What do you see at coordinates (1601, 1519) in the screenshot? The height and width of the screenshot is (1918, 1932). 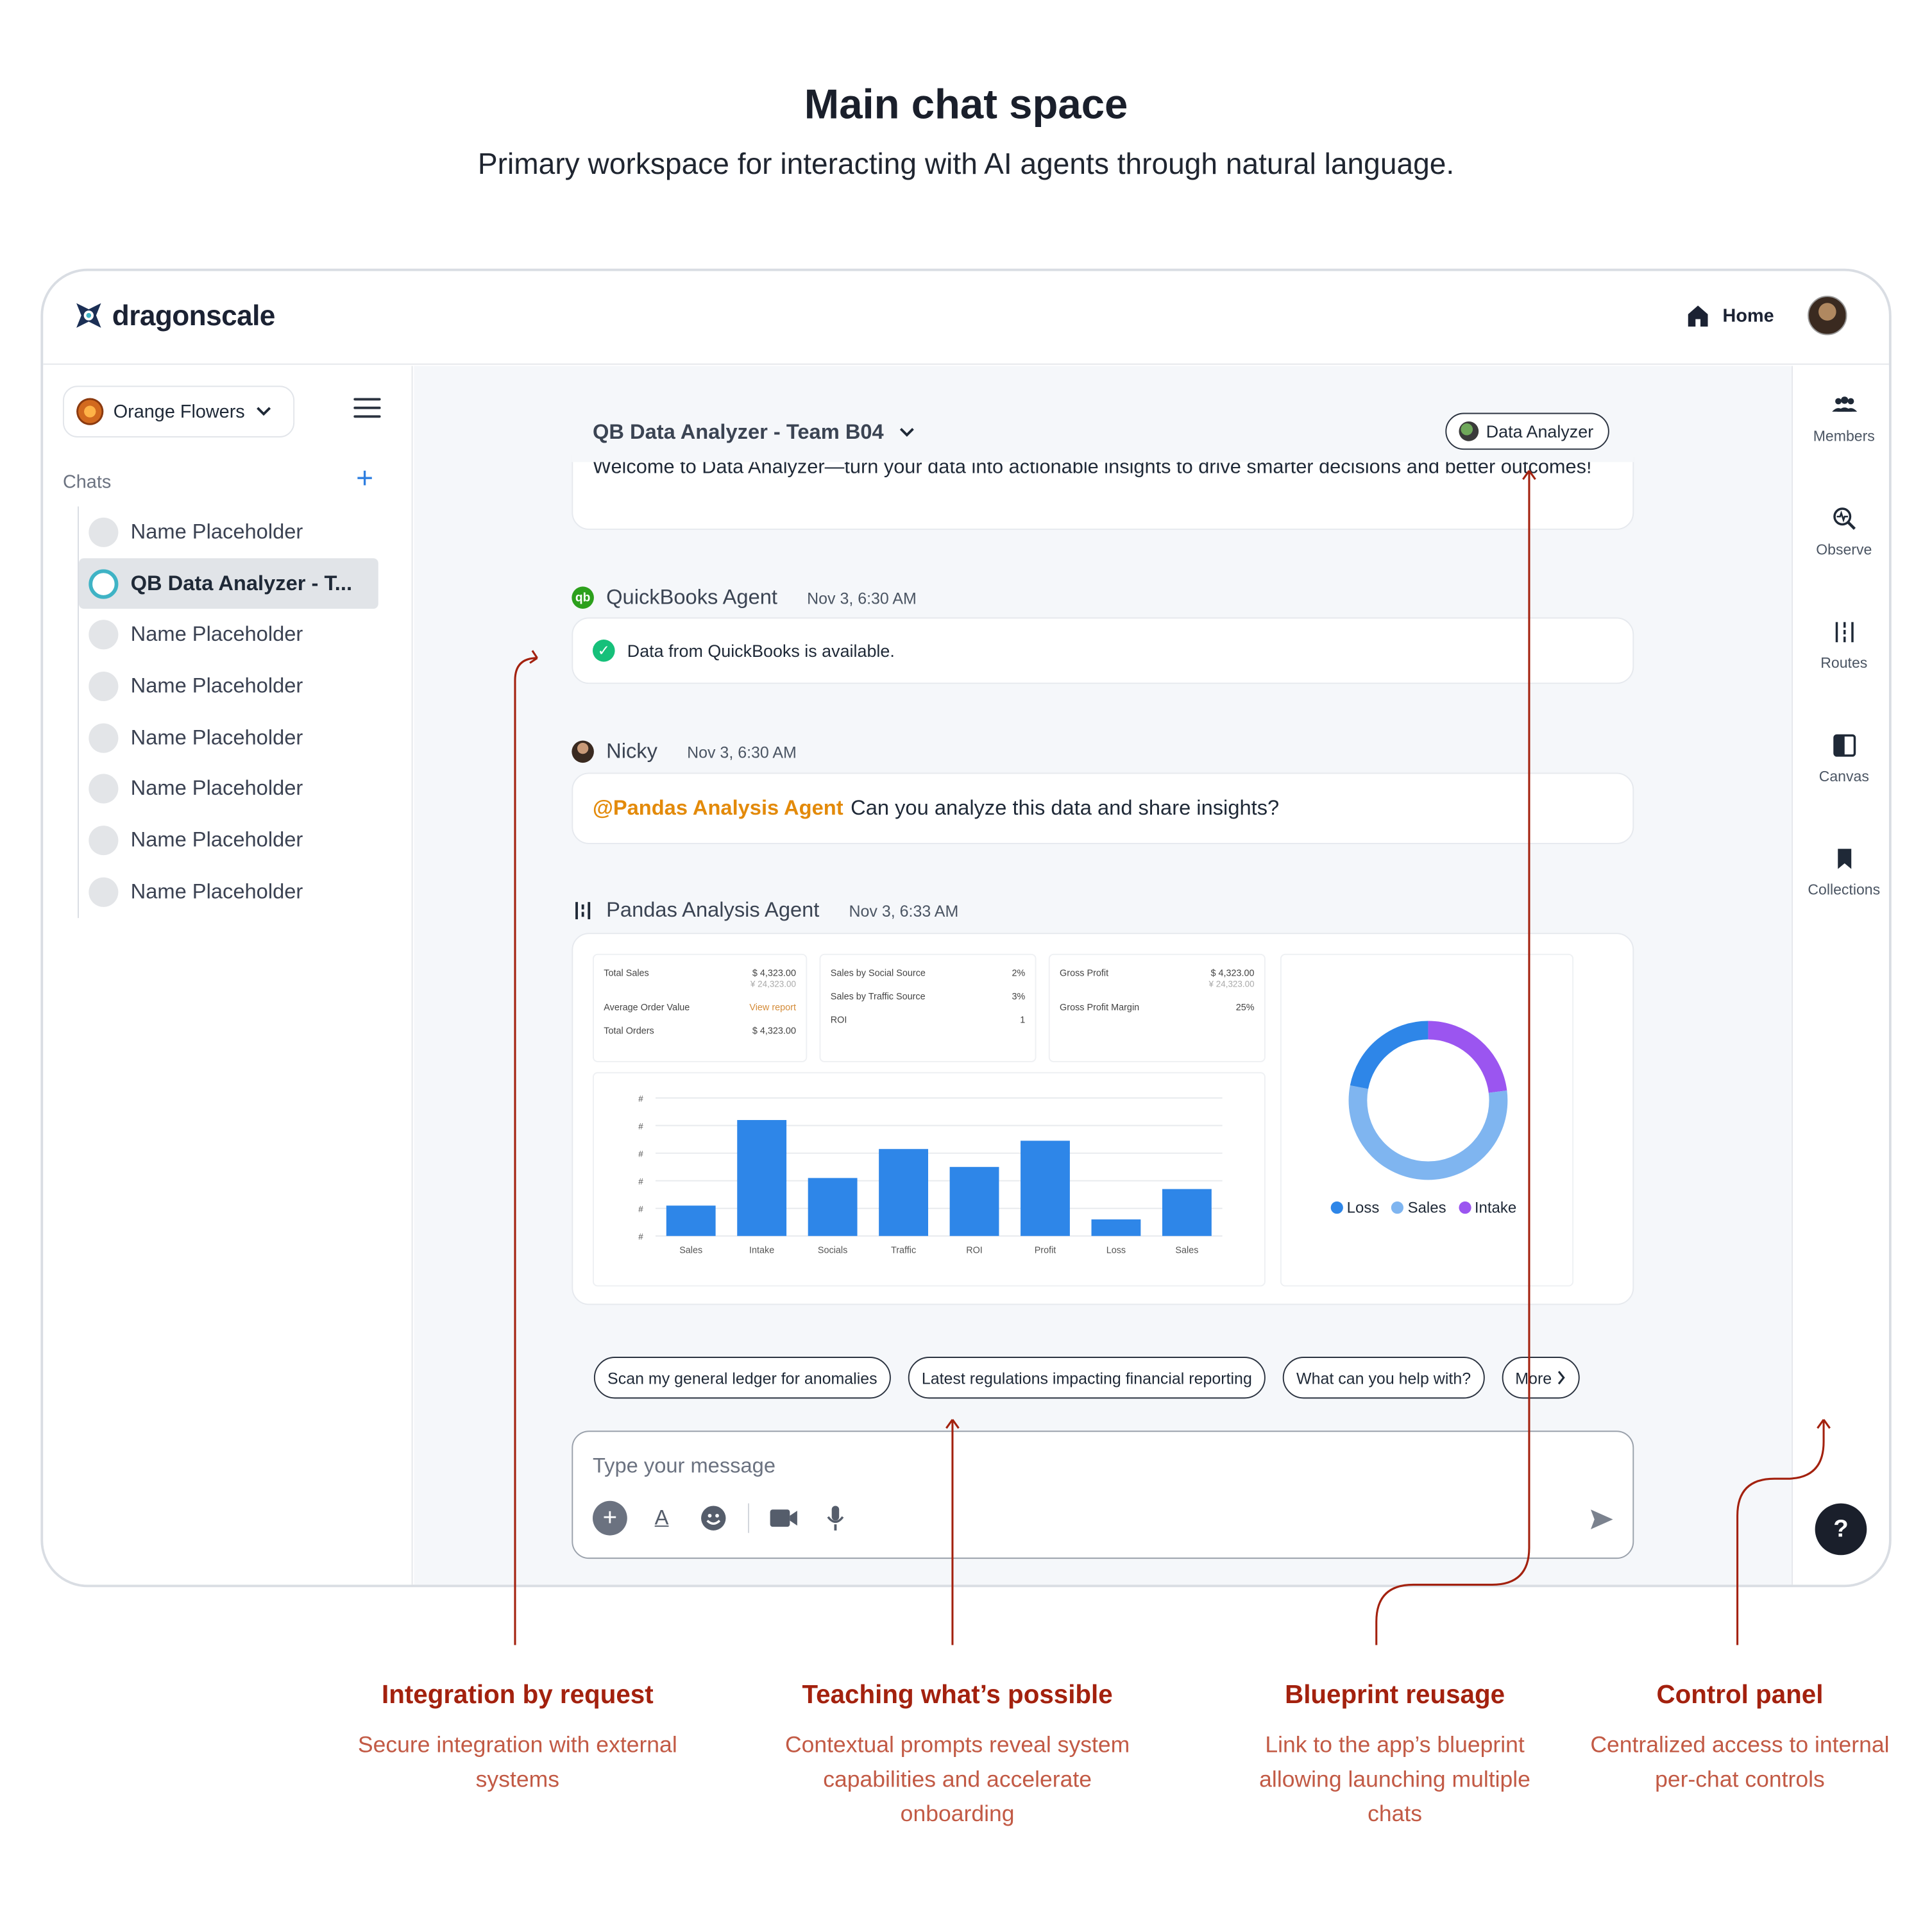 I see `send-icon` at bounding box center [1601, 1519].